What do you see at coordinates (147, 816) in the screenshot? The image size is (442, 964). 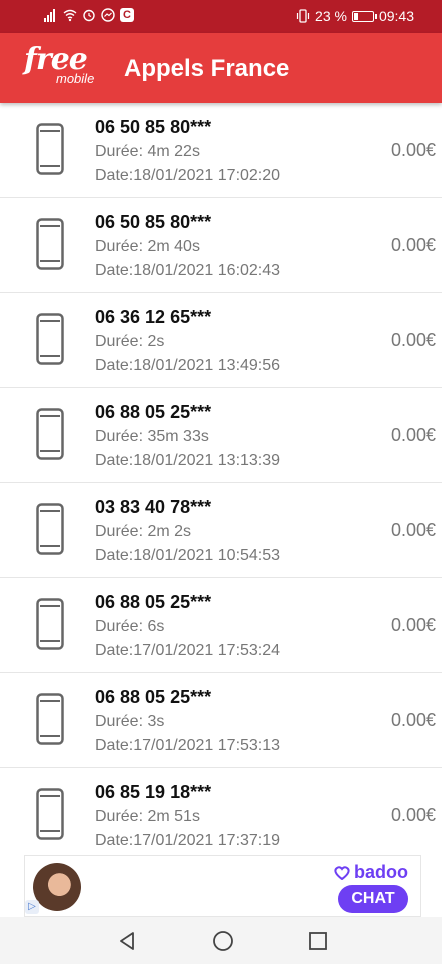 I see `call-duration: Durée: 2m 51s` at bounding box center [147, 816].